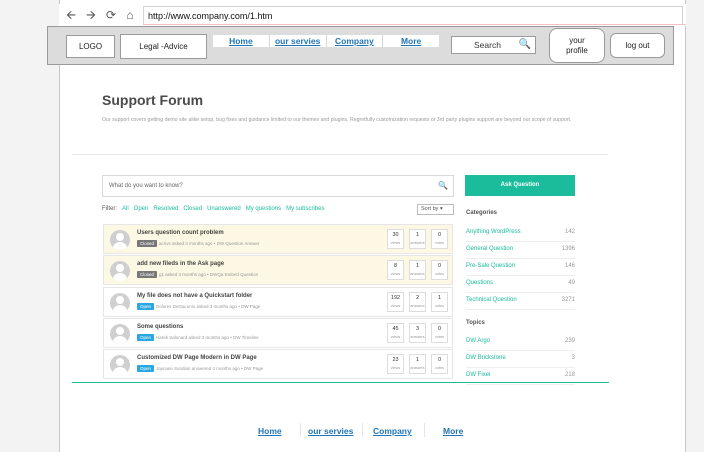 The height and width of the screenshot is (452, 704). Describe the element at coordinates (417, 270) in the screenshot. I see `stat-answers: 1 answers` at that location.